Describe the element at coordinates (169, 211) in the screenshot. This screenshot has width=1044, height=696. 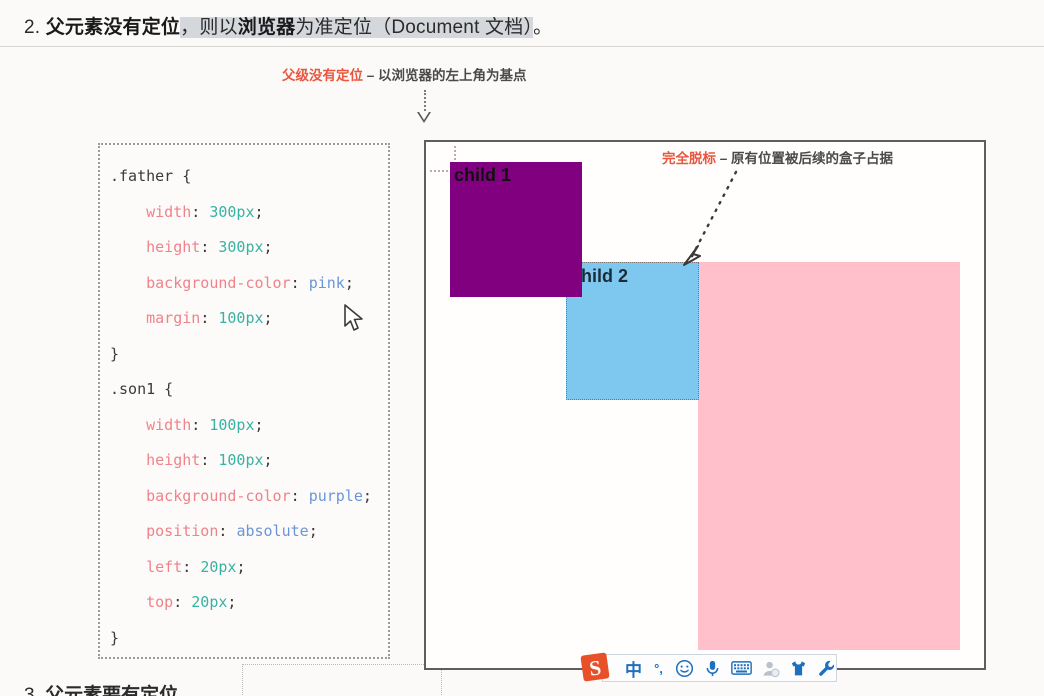
I see `code-token: width` at that location.